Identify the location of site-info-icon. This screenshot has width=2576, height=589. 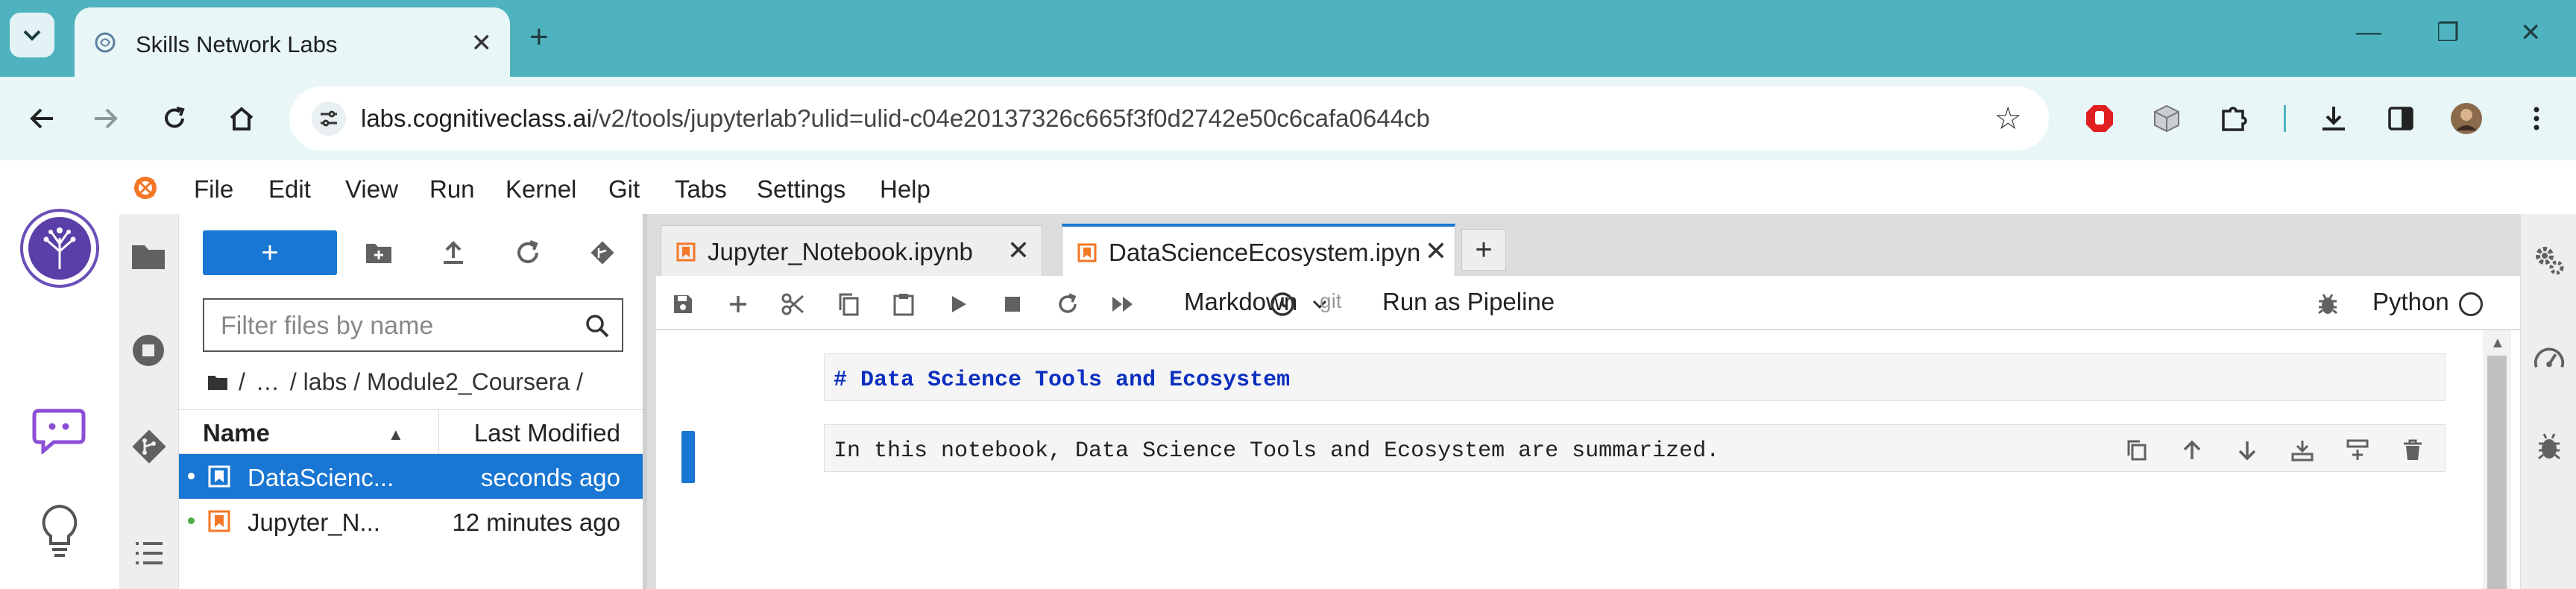
(329, 118).